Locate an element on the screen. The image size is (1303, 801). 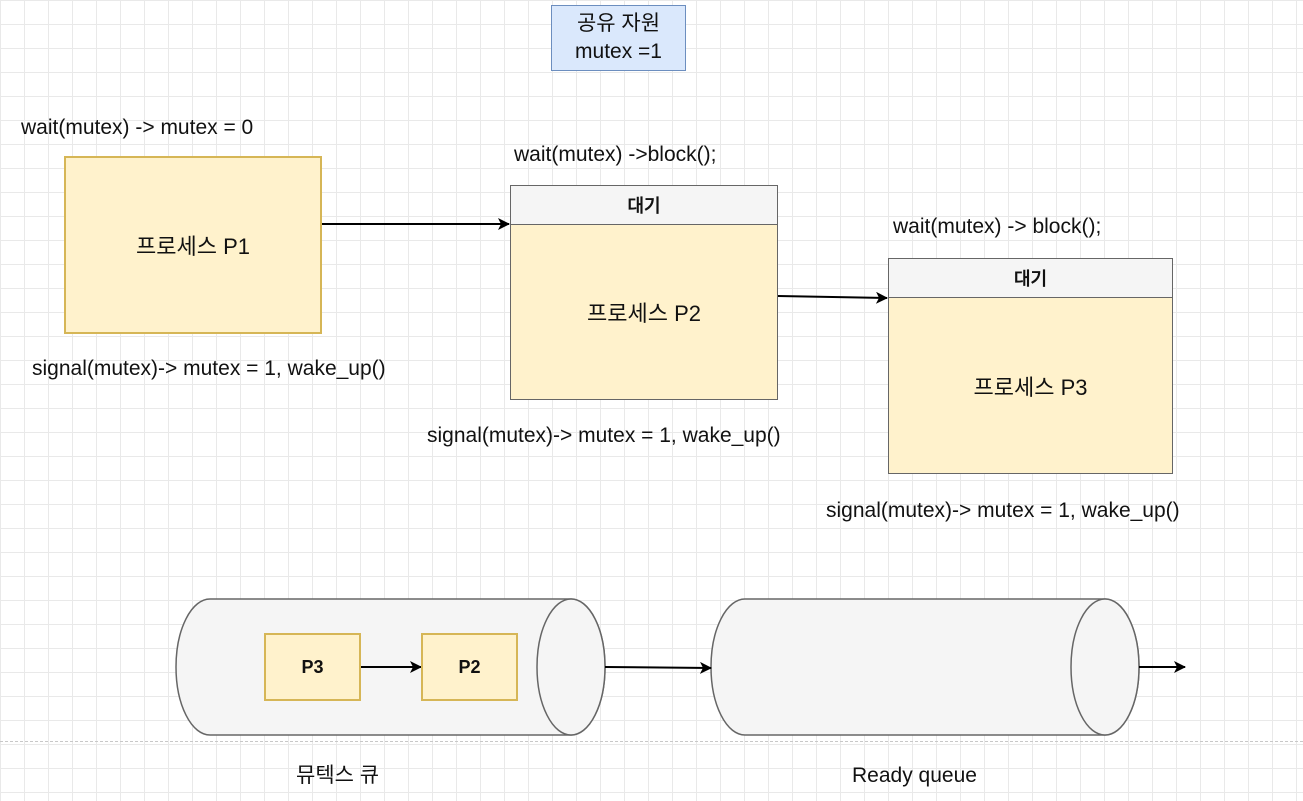
process-p2-label: 프로세스 P2 is located at coordinates (644, 313).